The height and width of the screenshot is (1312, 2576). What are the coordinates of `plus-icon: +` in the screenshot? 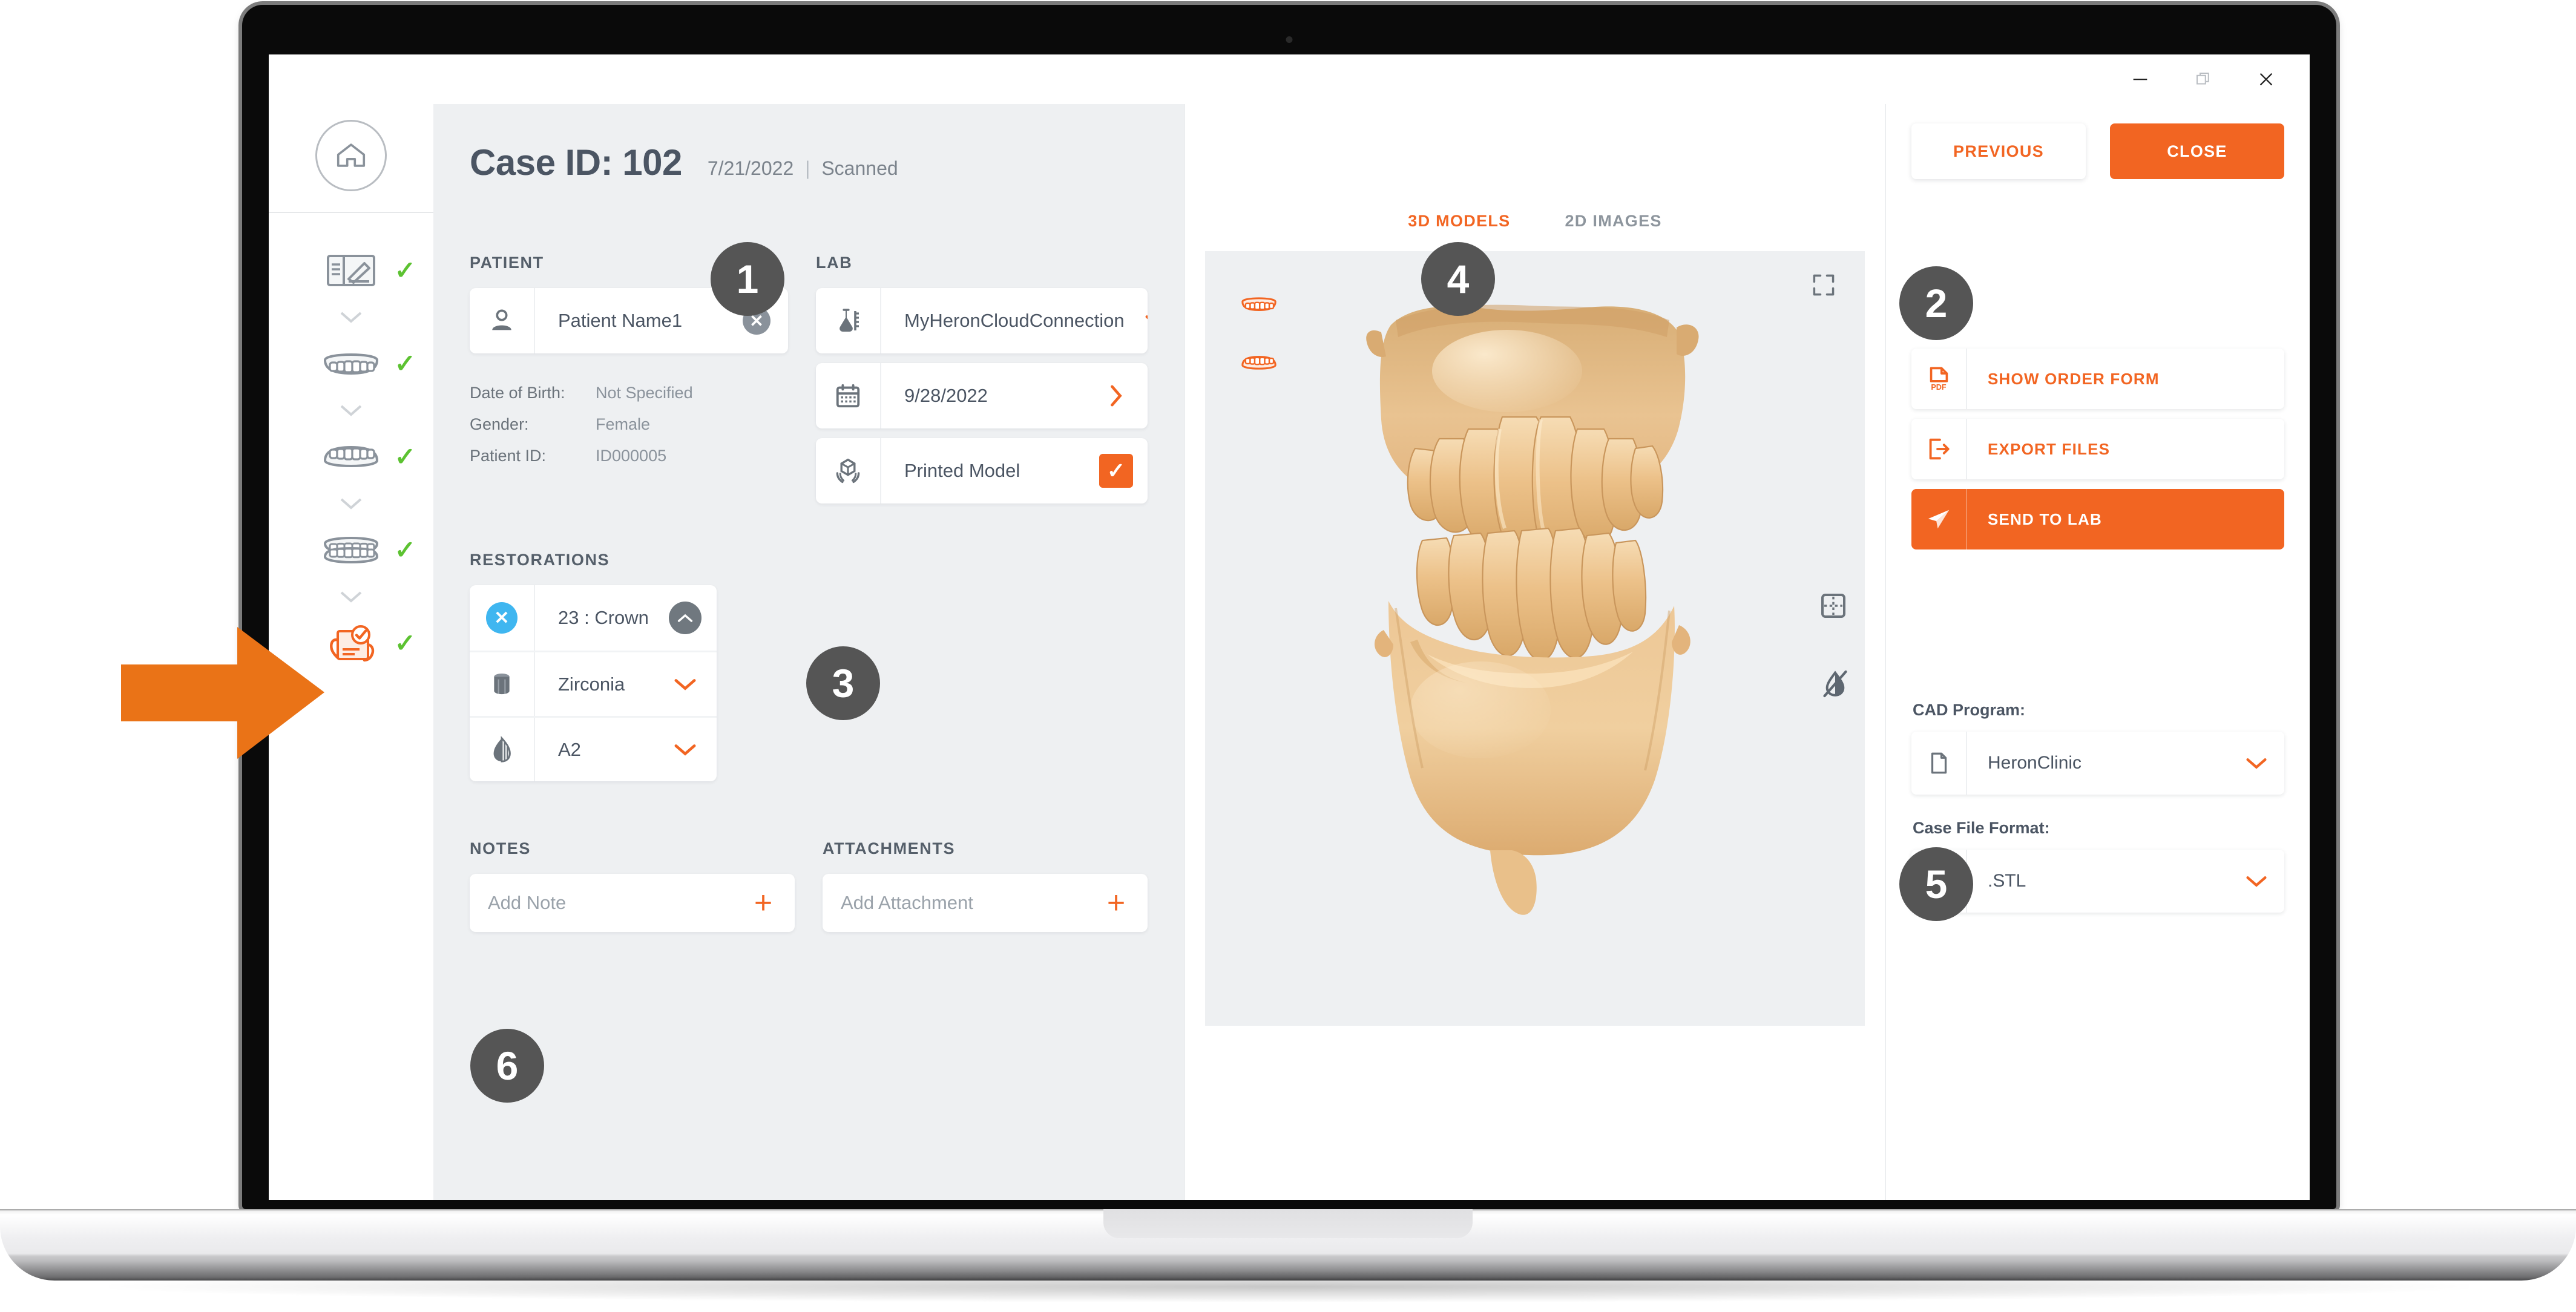 It's located at (1116, 902).